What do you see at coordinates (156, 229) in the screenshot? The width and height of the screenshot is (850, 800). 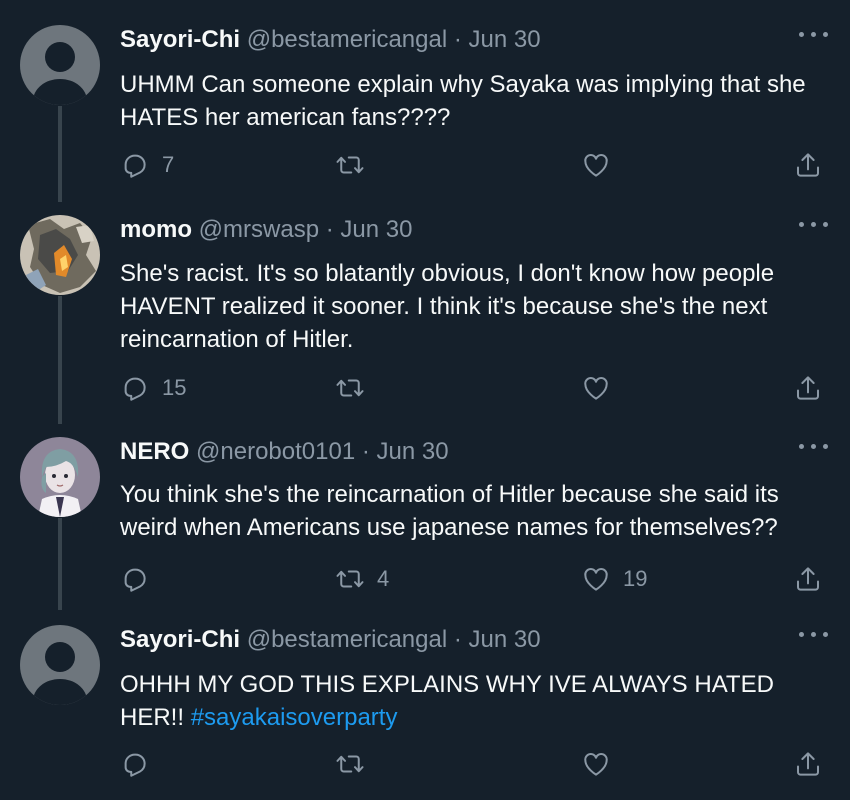 I see `display-name: momo` at bounding box center [156, 229].